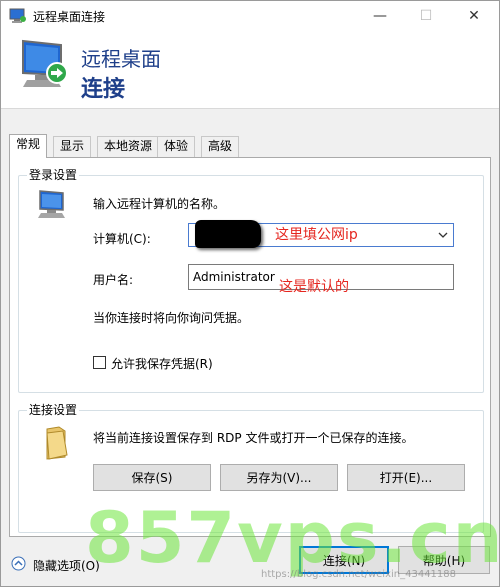 This screenshot has width=500, height=587. I want to click on save-button: 保存(S), so click(152, 477).